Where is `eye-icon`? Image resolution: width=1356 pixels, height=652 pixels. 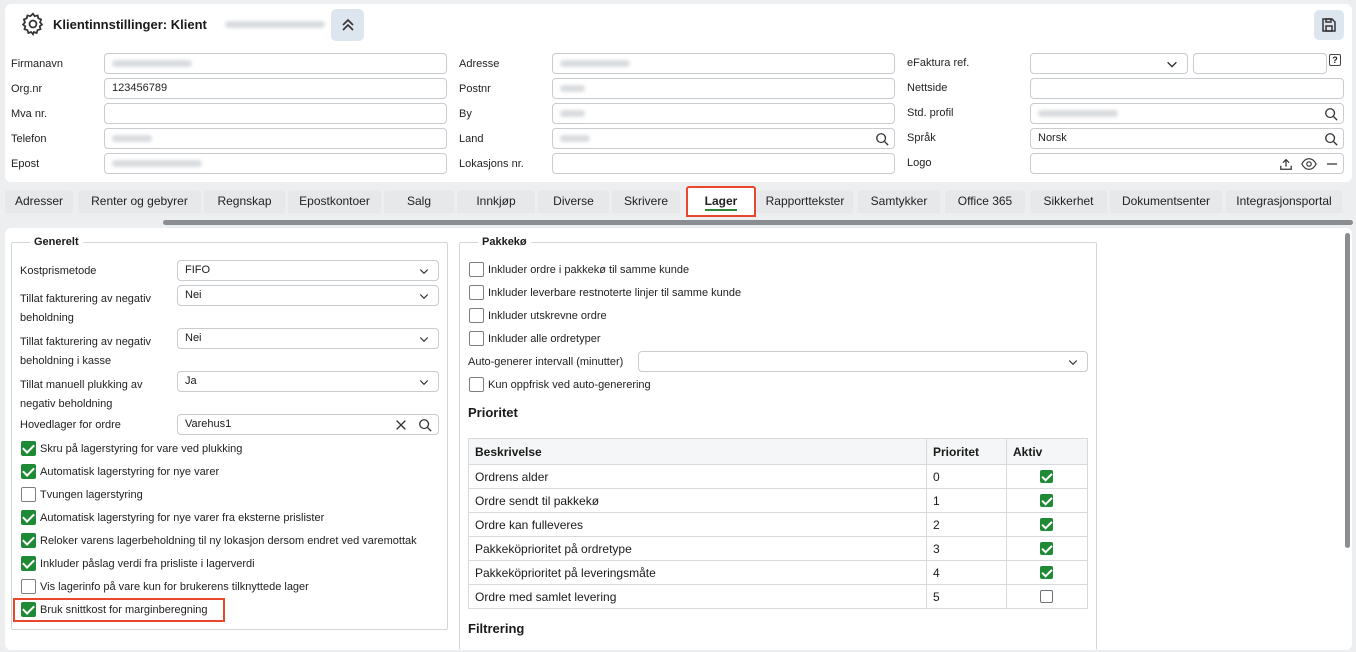 eye-icon is located at coordinates (1309, 164).